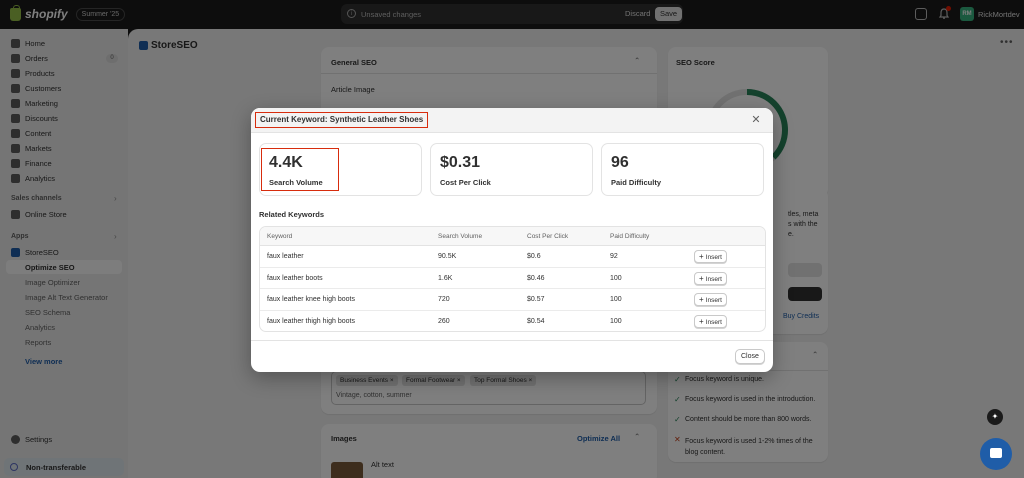 The width and height of the screenshot is (1024, 478). Describe the element at coordinates (620, 162) in the screenshot. I see `metric-value: 96` at that location.